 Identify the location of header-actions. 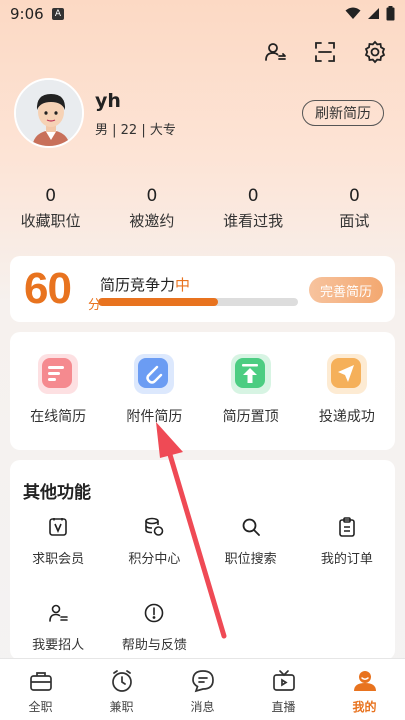
(325, 52).